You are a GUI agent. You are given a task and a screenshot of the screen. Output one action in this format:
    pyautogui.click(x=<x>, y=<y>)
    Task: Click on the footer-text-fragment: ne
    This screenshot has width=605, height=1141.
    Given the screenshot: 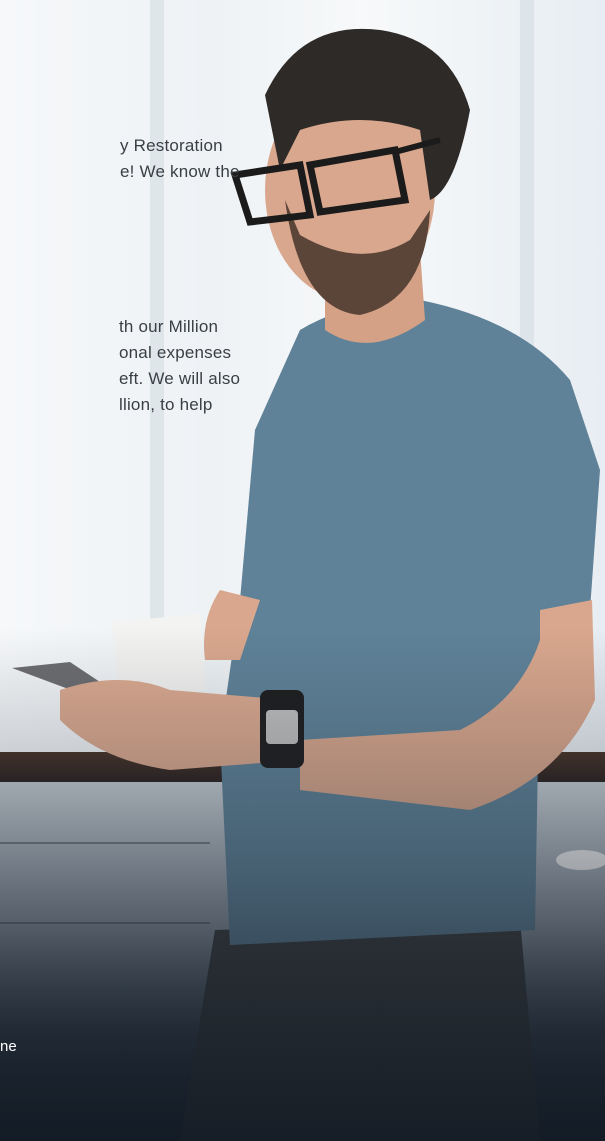 What is the action you would take?
    pyautogui.click(x=8, y=1046)
    